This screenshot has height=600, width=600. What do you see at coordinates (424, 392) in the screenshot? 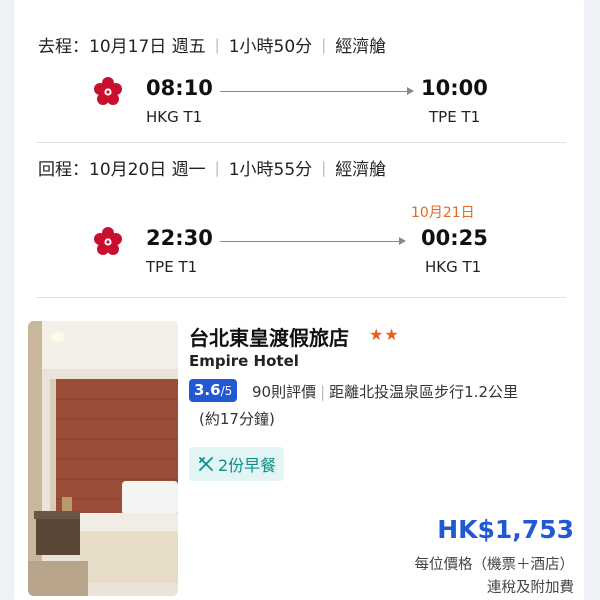
I see `hotel-distance: 距離北投温泉區步行1.2公里` at bounding box center [424, 392].